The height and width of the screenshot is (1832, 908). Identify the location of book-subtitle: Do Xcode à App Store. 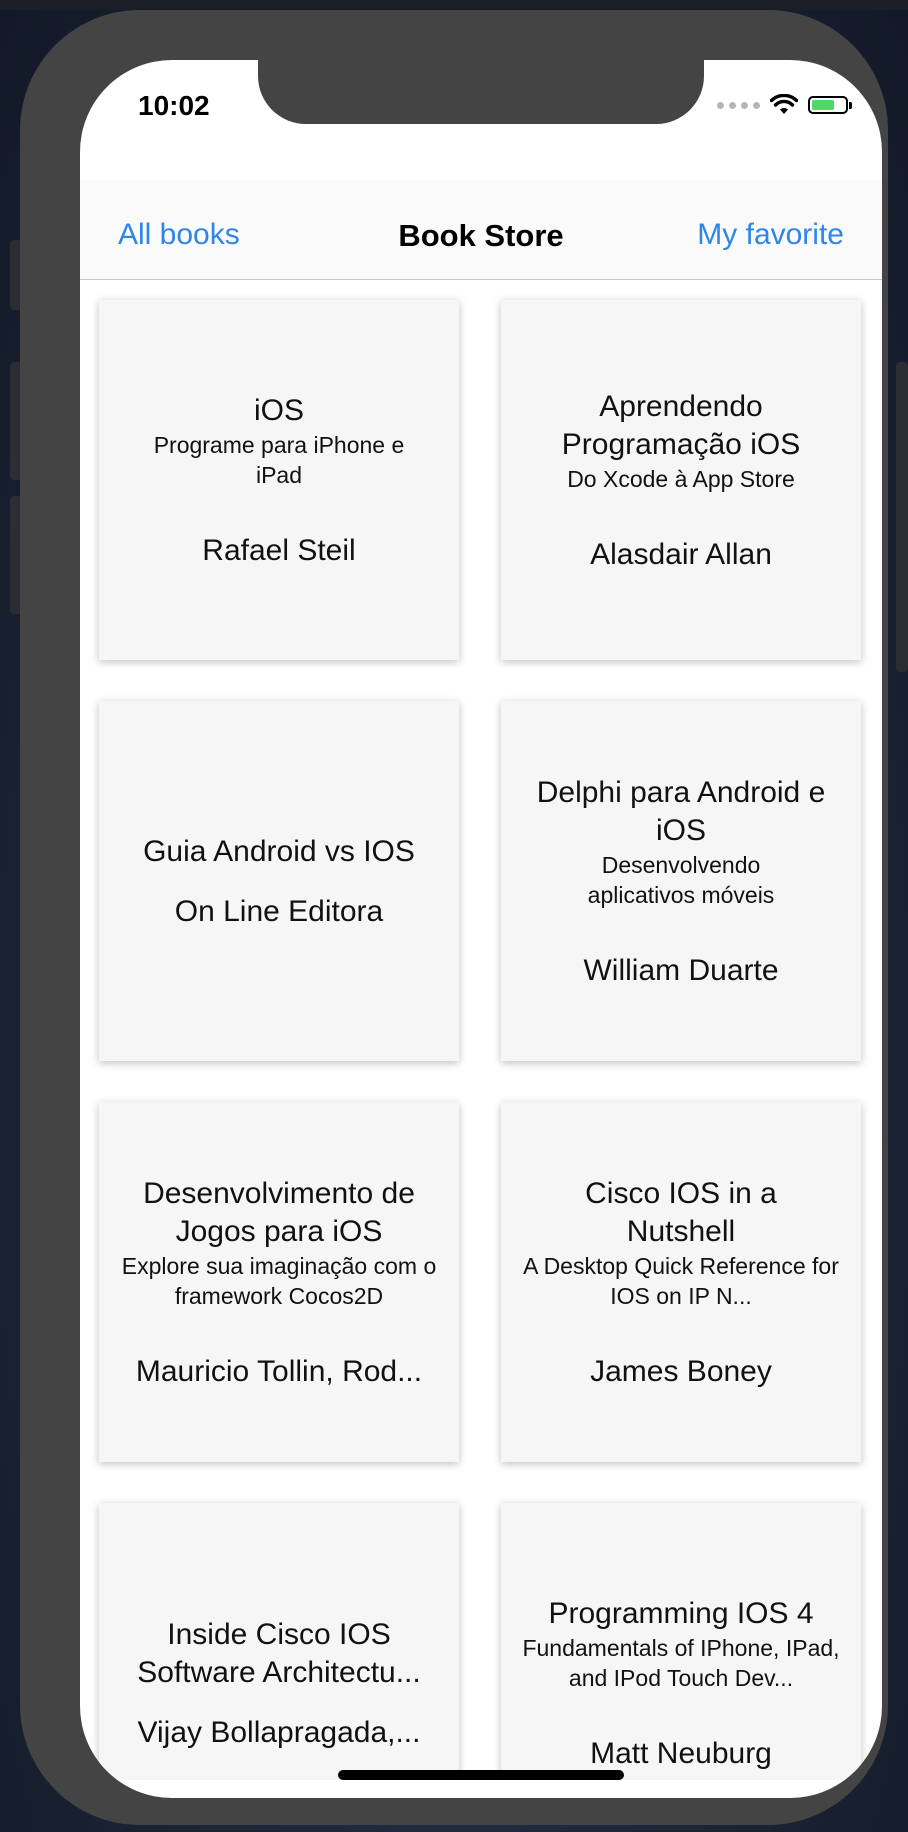
(681, 479).